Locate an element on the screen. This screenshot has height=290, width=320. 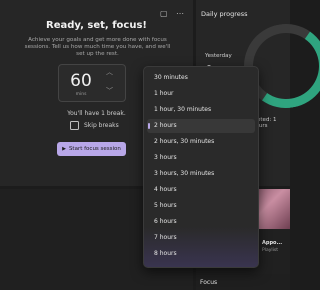
duration-option: 5 hours is located at coordinates (201, 206).